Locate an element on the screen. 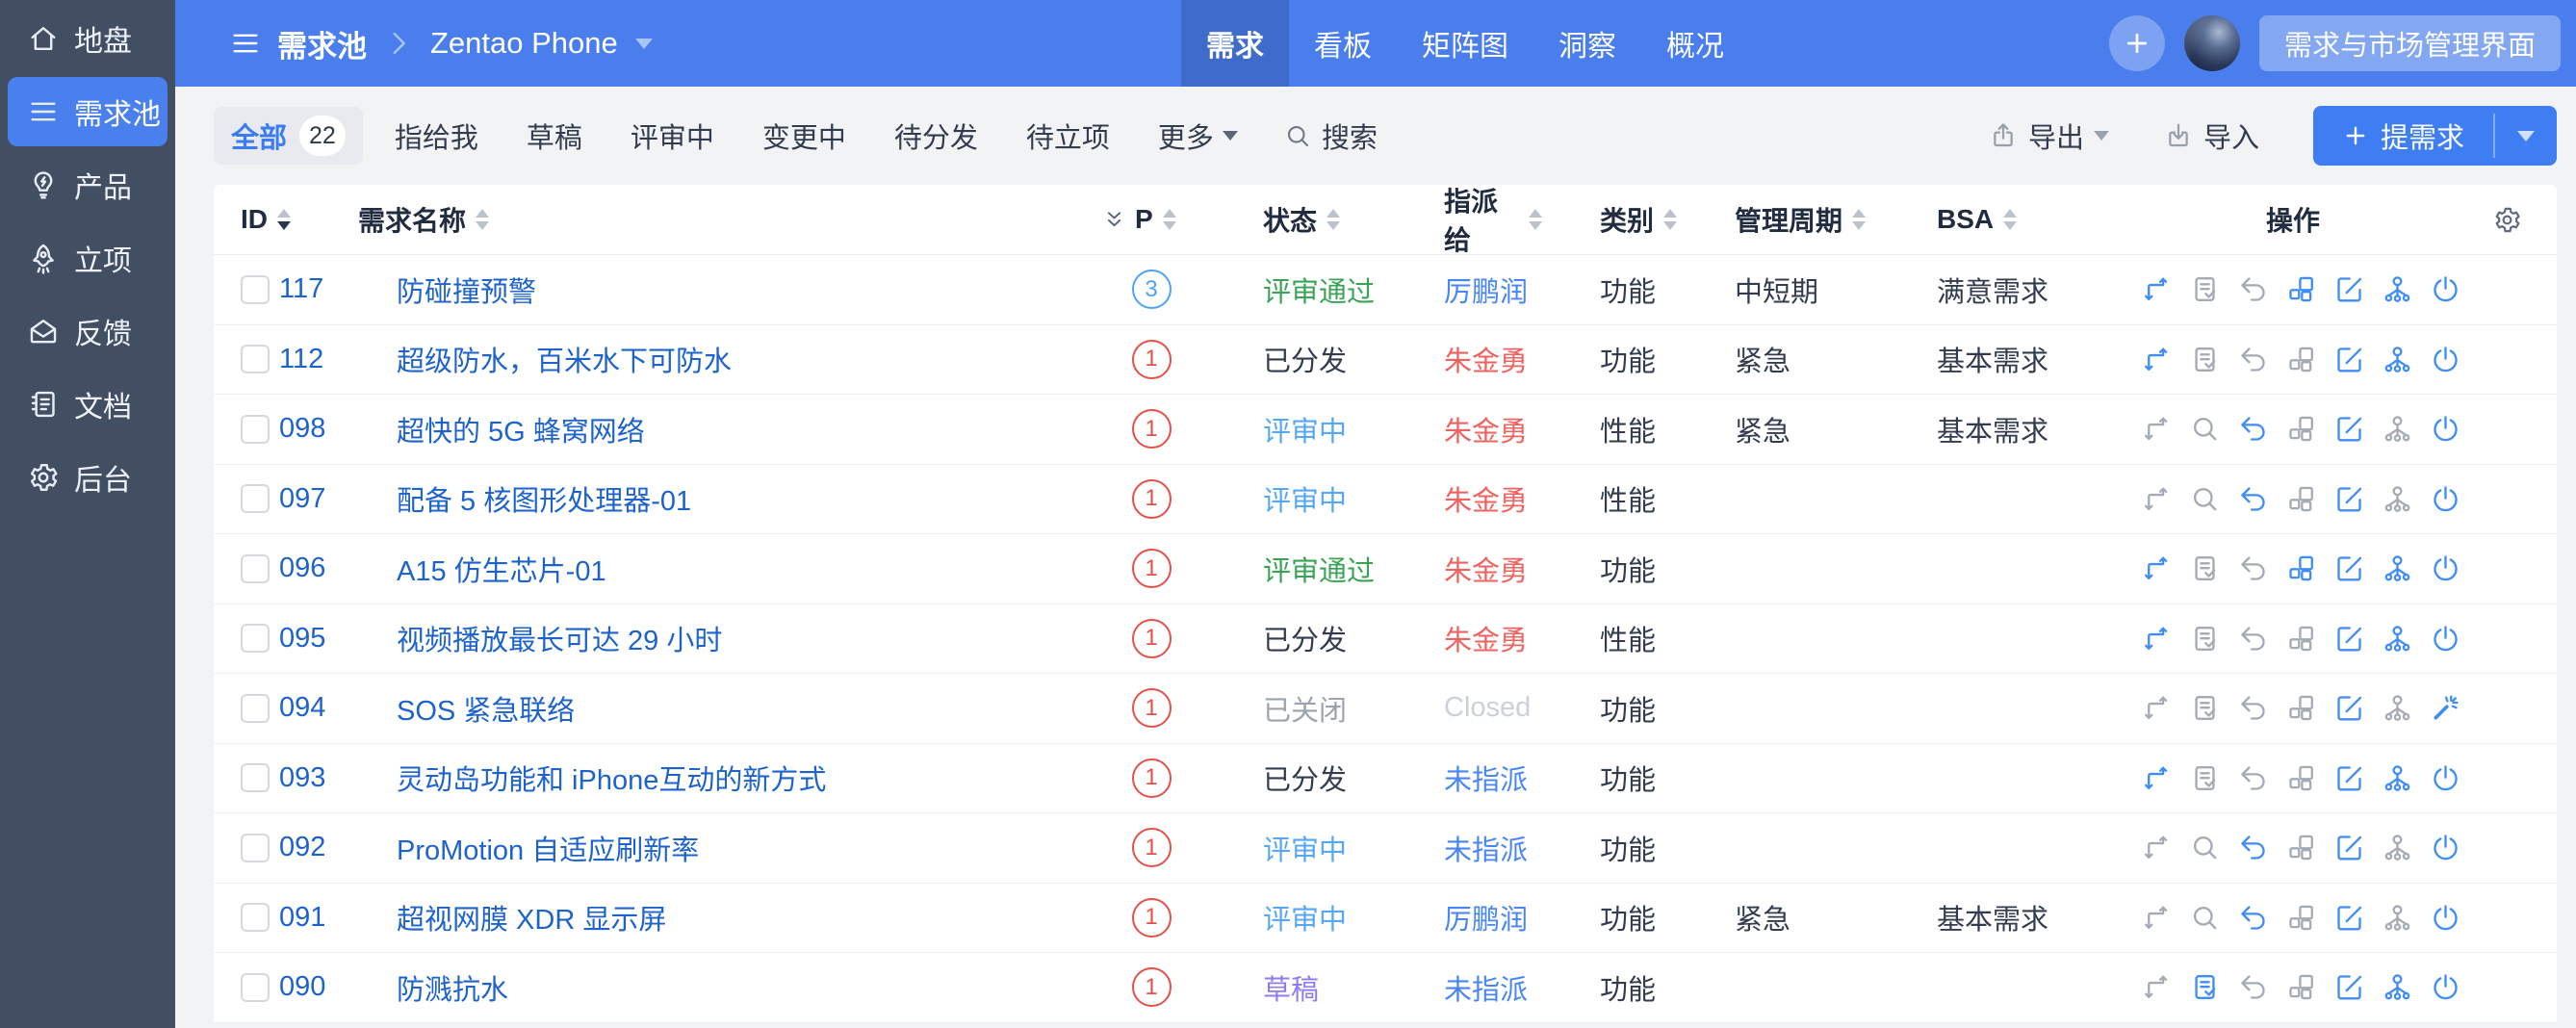 The height and width of the screenshot is (1028, 2576). table-settings is located at coordinates (2507, 220).